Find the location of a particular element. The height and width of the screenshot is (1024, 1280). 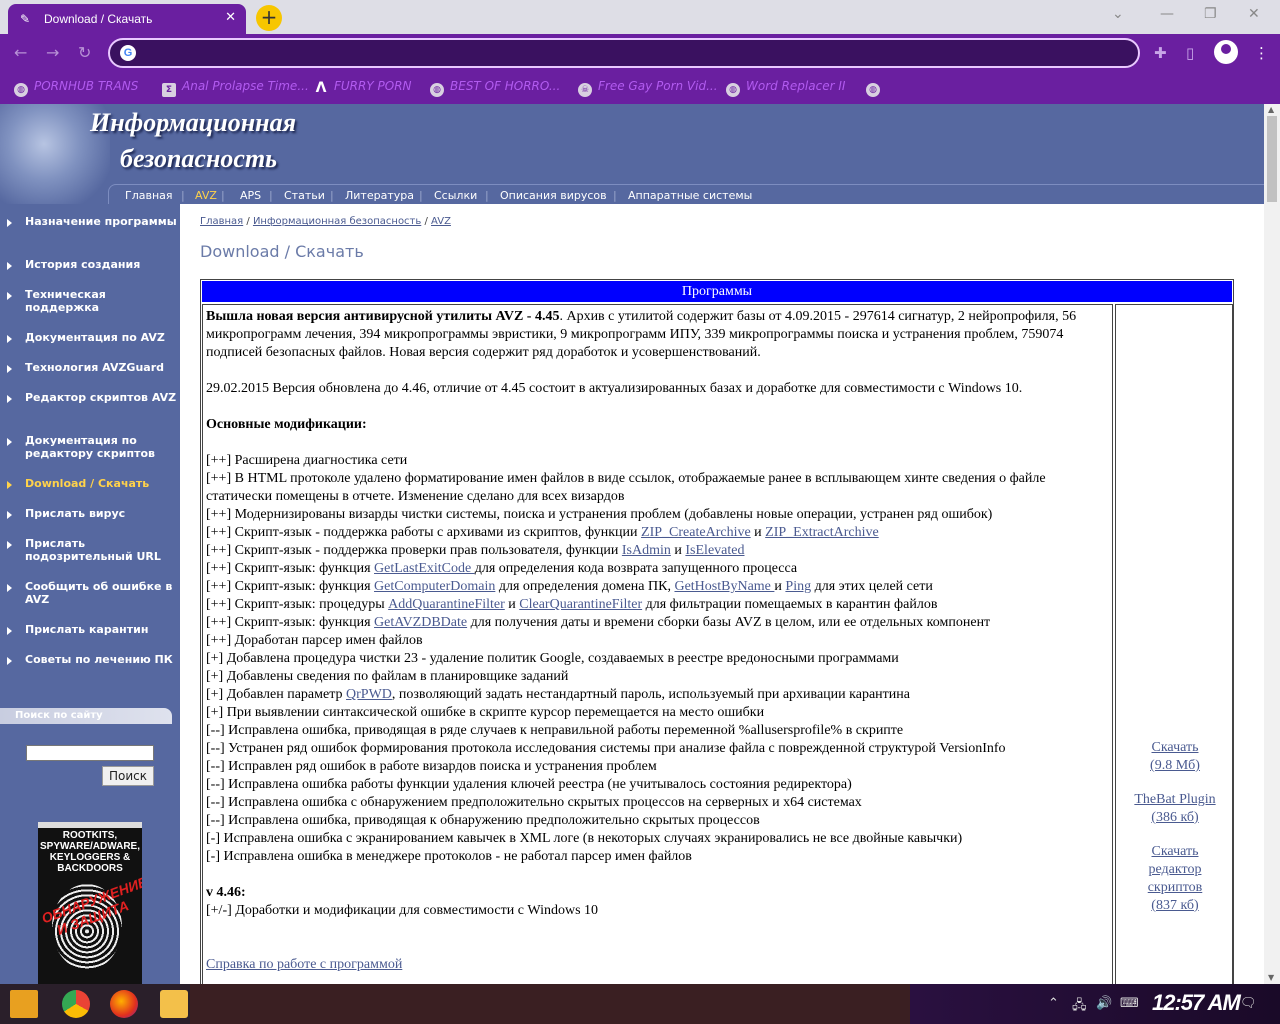

help-link: Справка по работе с программой is located at coordinates (304, 964).